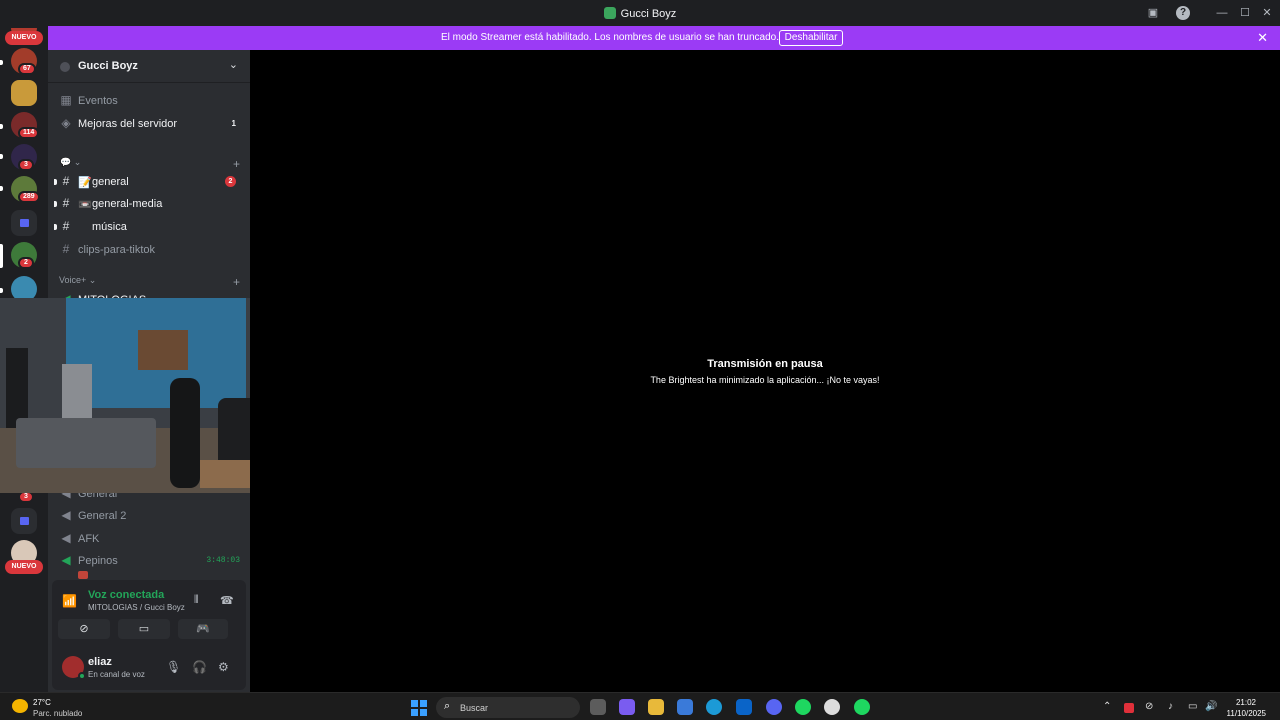 This screenshot has height=720, width=1280. I want to click on screen-share-button: ▭, so click(144, 629).